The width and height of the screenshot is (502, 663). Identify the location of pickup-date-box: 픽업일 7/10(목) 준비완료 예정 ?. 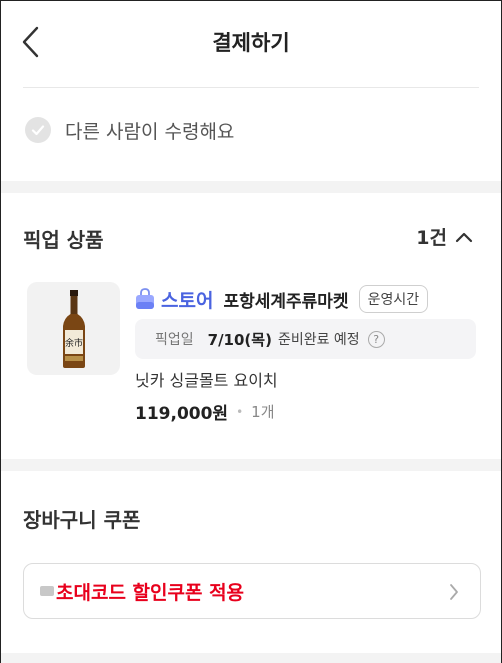
(305, 339).